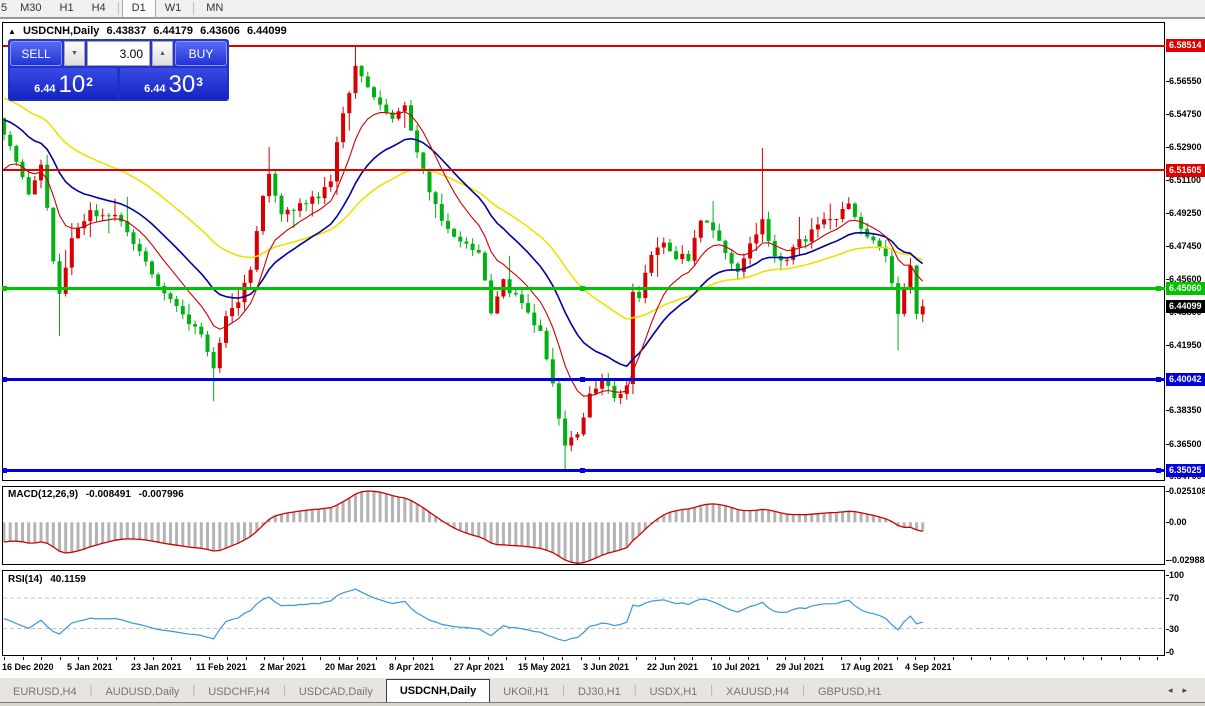 The height and width of the screenshot is (706, 1205). What do you see at coordinates (928, 667) in the screenshot?
I see `date-axis-label: 4 Sep 2021` at bounding box center [928, 667].